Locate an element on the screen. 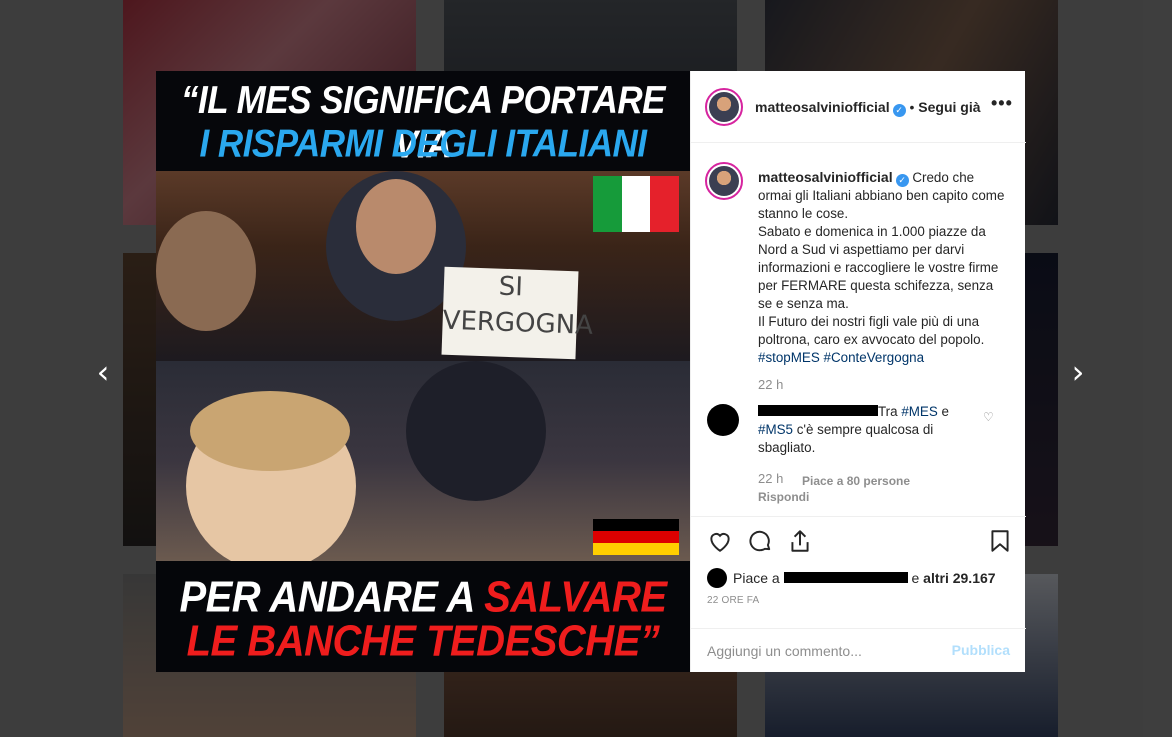  hashtag-link: #MS5 is located at coordinates (775, 429).